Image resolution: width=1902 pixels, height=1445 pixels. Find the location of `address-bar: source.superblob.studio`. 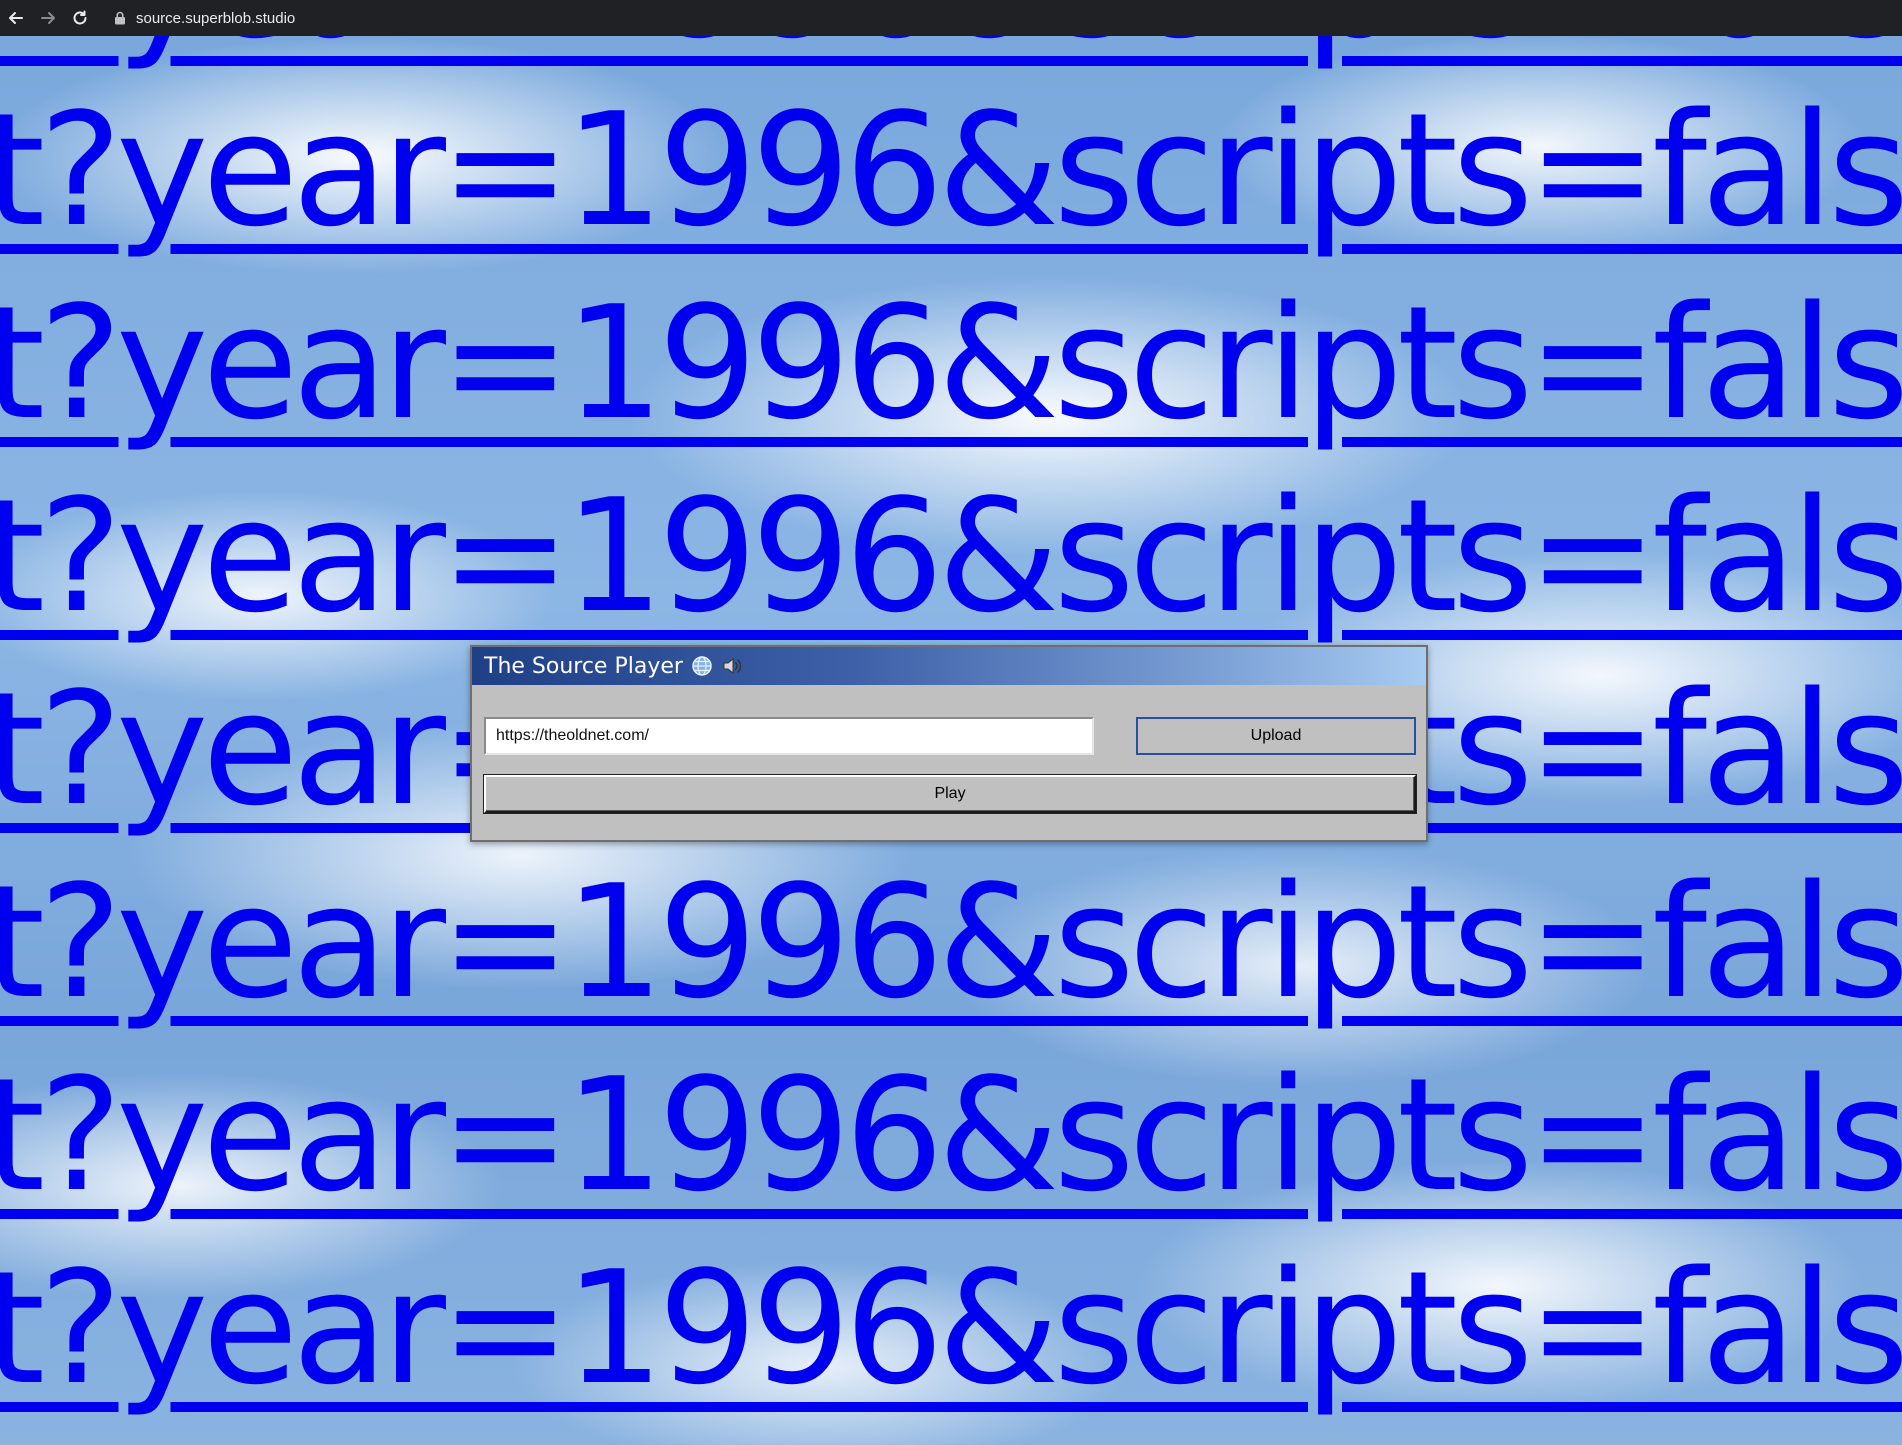

address-bar: source.superblob.studio is located at coordinates (204, 18).